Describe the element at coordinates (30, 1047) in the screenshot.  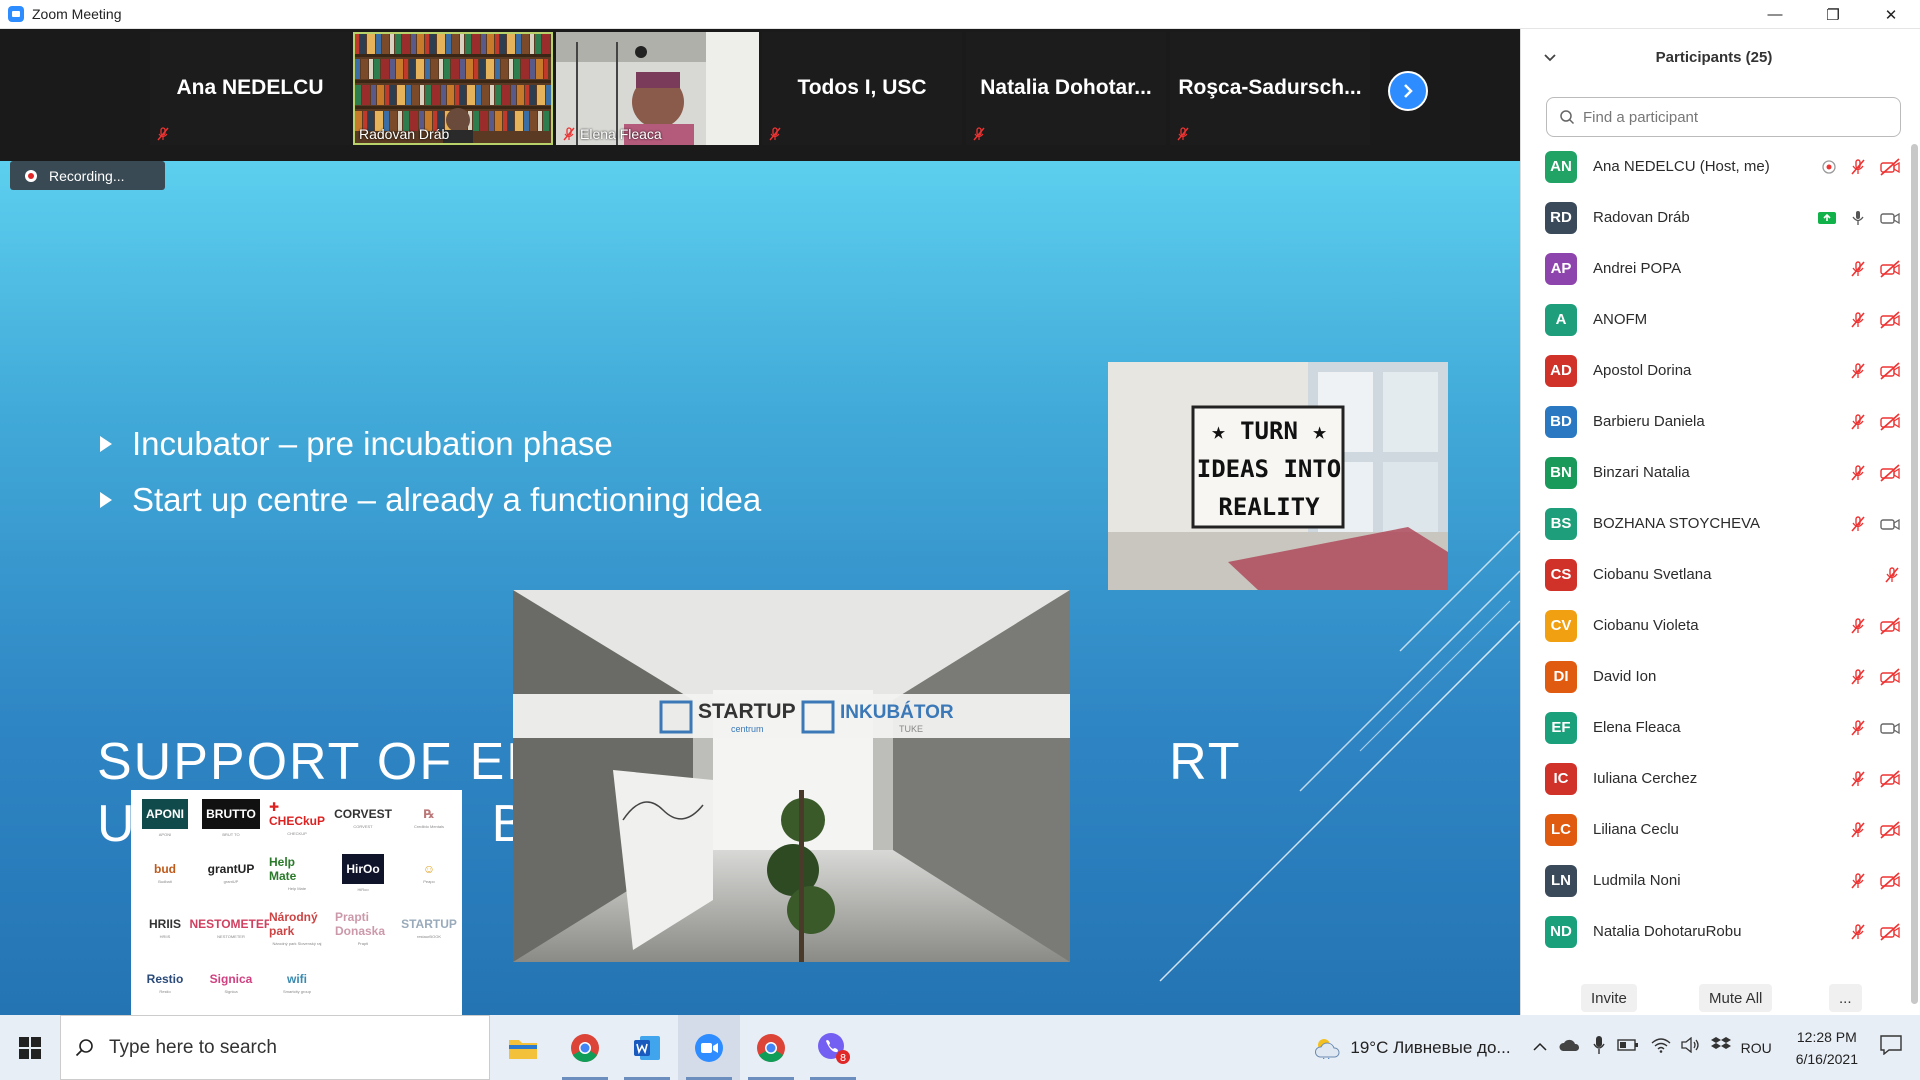
I see `start-button` at that location.